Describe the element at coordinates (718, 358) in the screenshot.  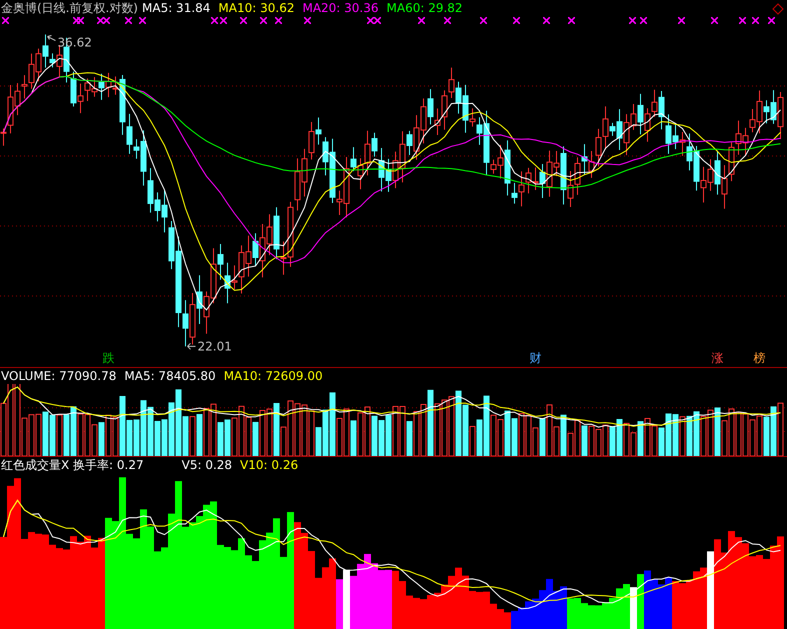
I see `event-marker: 涨` at that location.